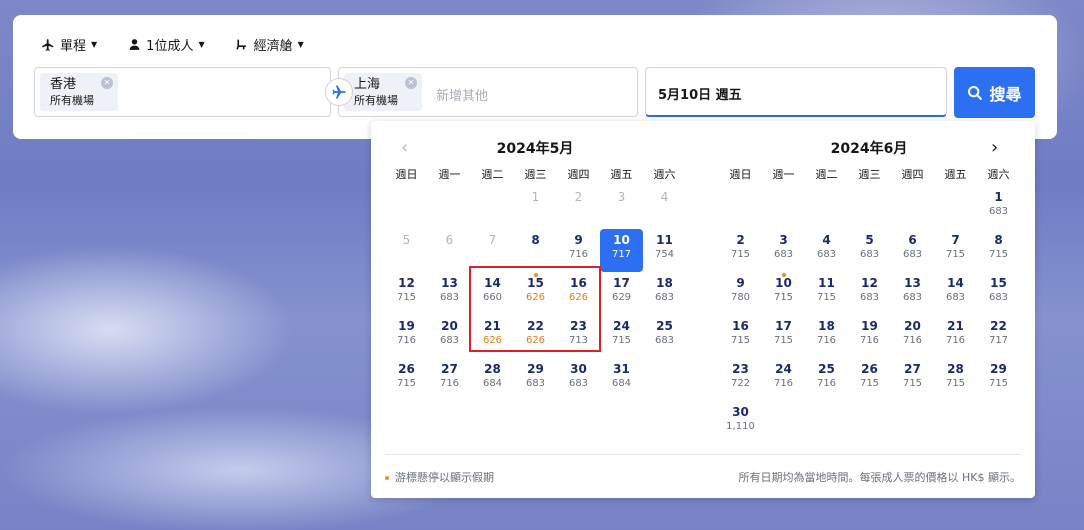 This screenshot has height=530, width=1084. Describe the element at coordinates (73, 46) in the screenshot. I see `trip-type-label: 單程` at that location.